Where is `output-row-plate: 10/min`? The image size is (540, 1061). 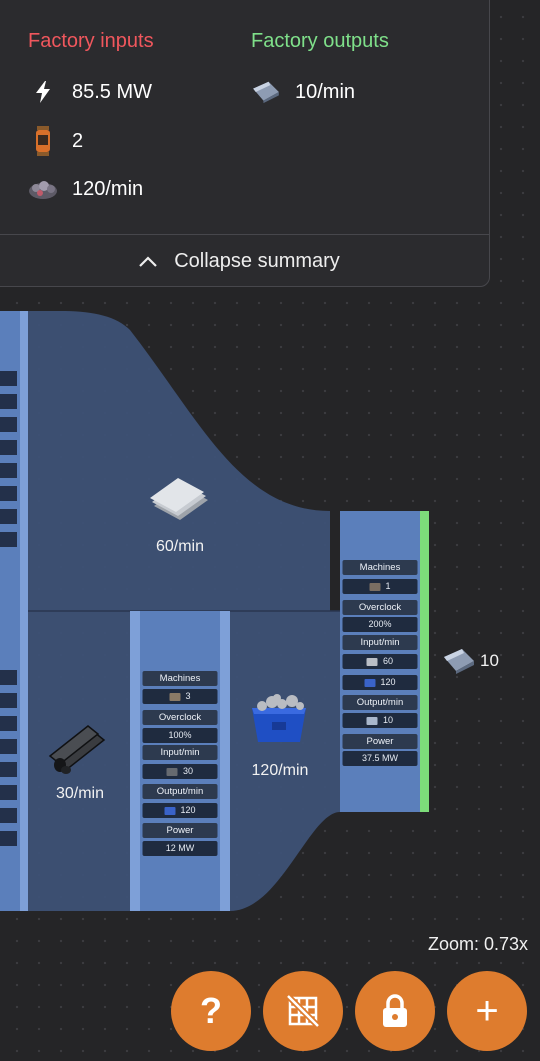 output-row-plate: 10/min is located at coordinates (303, 92).